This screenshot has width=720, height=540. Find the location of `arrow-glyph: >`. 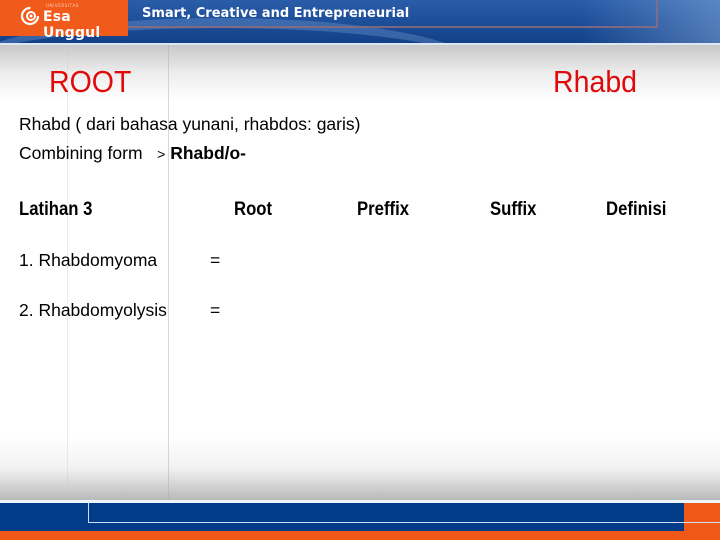

arrow-glyph: > is located at coordinates (161, 154).